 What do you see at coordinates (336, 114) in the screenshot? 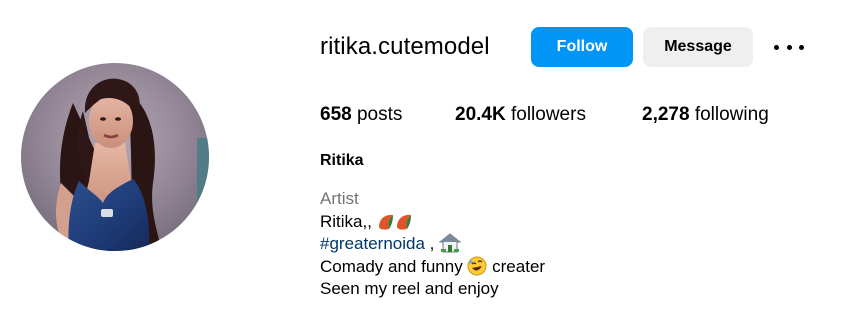
I see `posts-number: 658` at bounding box center [336, 114].